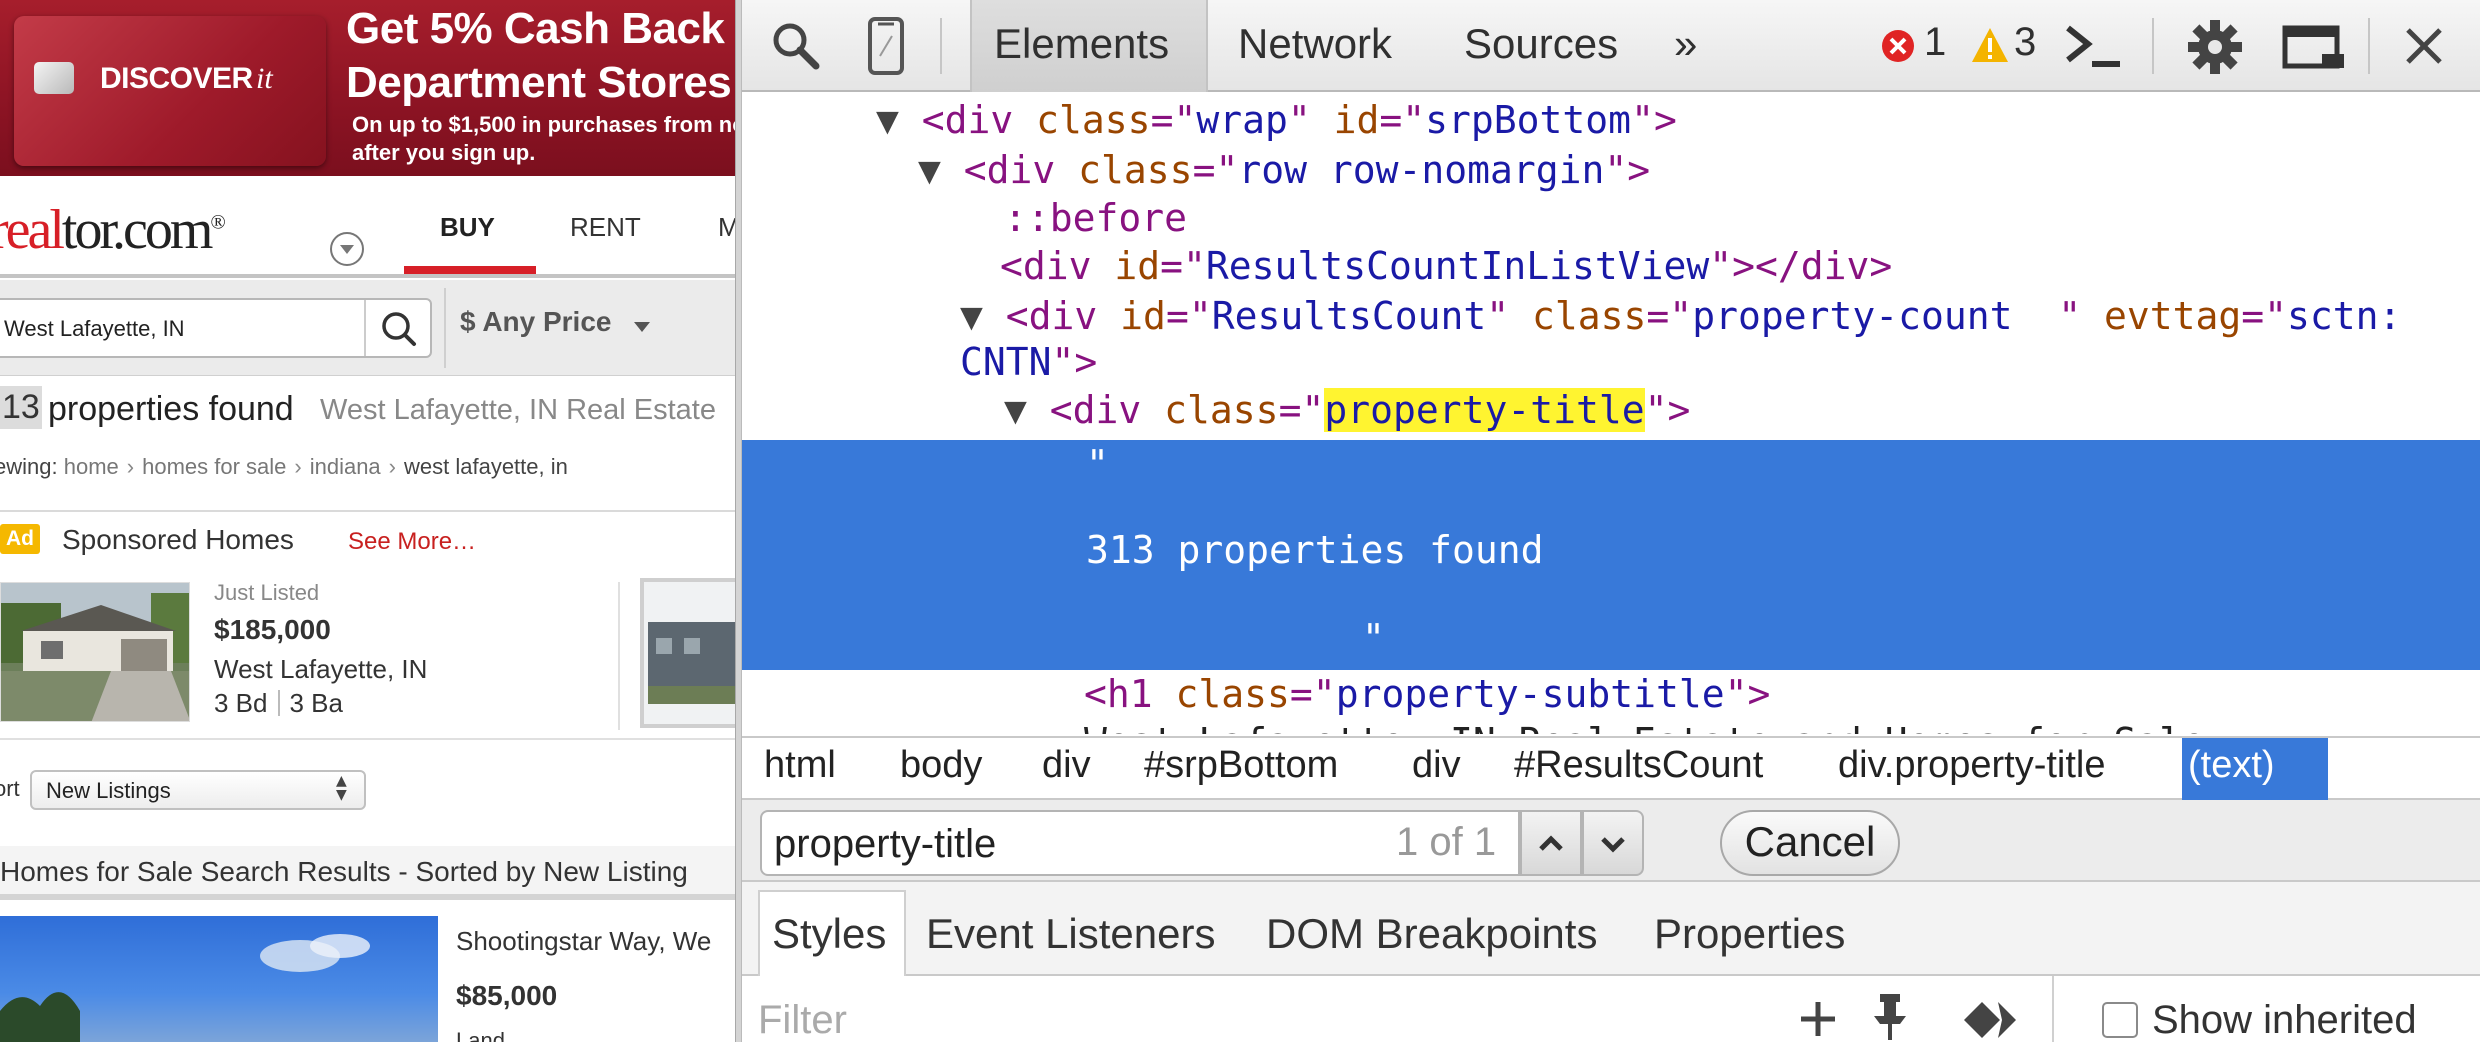 The width and height of the screenshot is (2480, 1042). What do you see at coordinates (1284, 170) in the screenshot?
I see `dom-node-row: ▼ <div class="row row-nomargin">` at bounding box center [1284, 170].